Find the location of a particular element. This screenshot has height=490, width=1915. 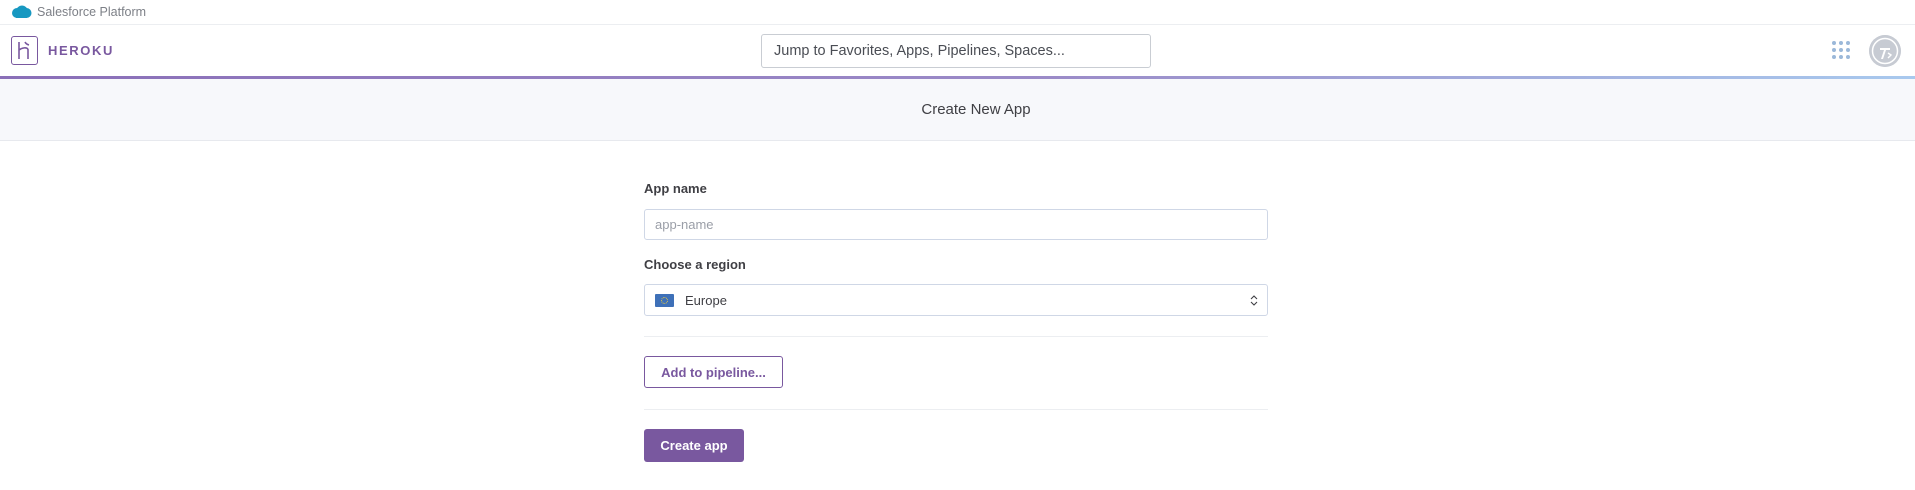

region-selected-value: Europe is located at coordinates (706, 300).